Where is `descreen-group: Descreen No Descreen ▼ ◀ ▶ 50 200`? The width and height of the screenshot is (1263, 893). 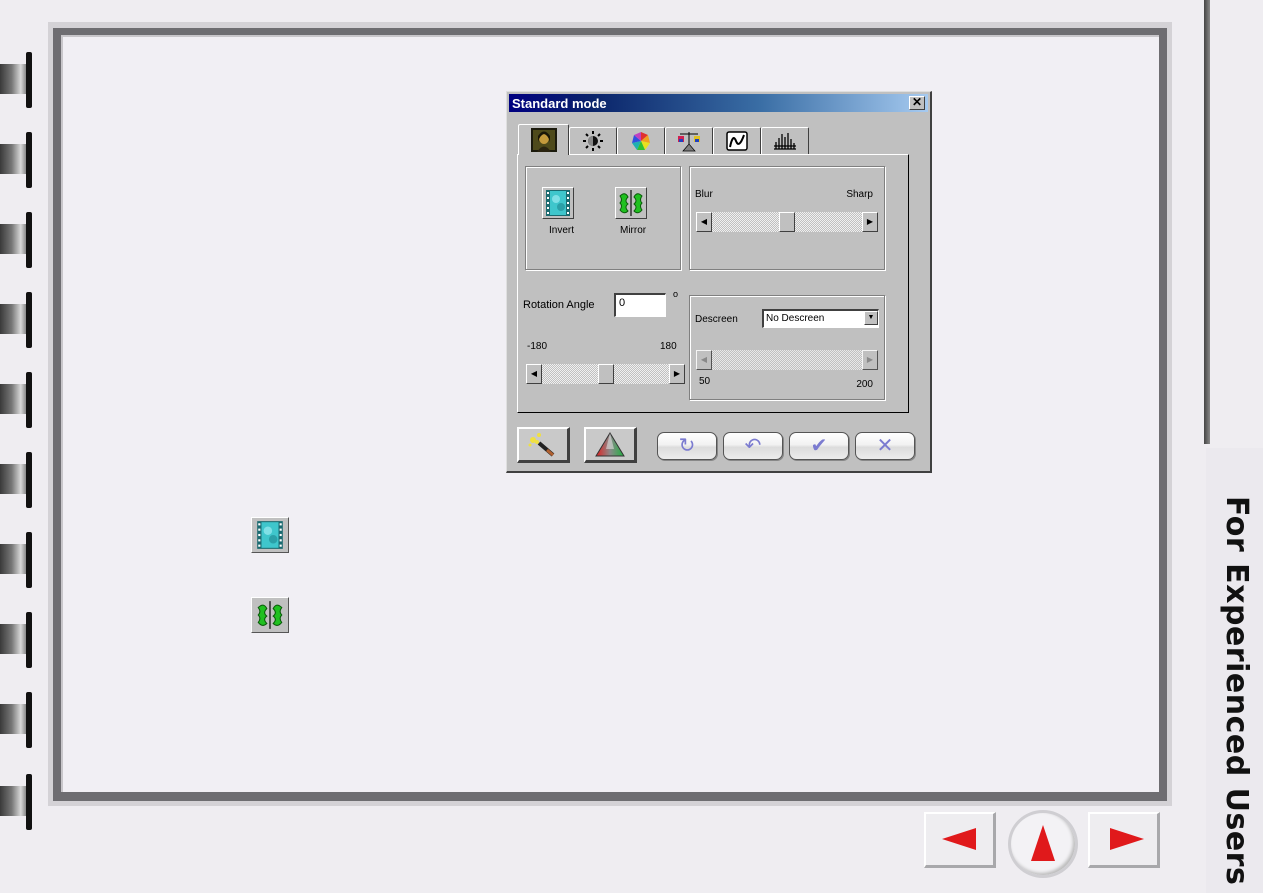
descreen-group: Descreen No Descreen ▼ ◀ ▶ 50 200 is located at coordinates (787, 347).